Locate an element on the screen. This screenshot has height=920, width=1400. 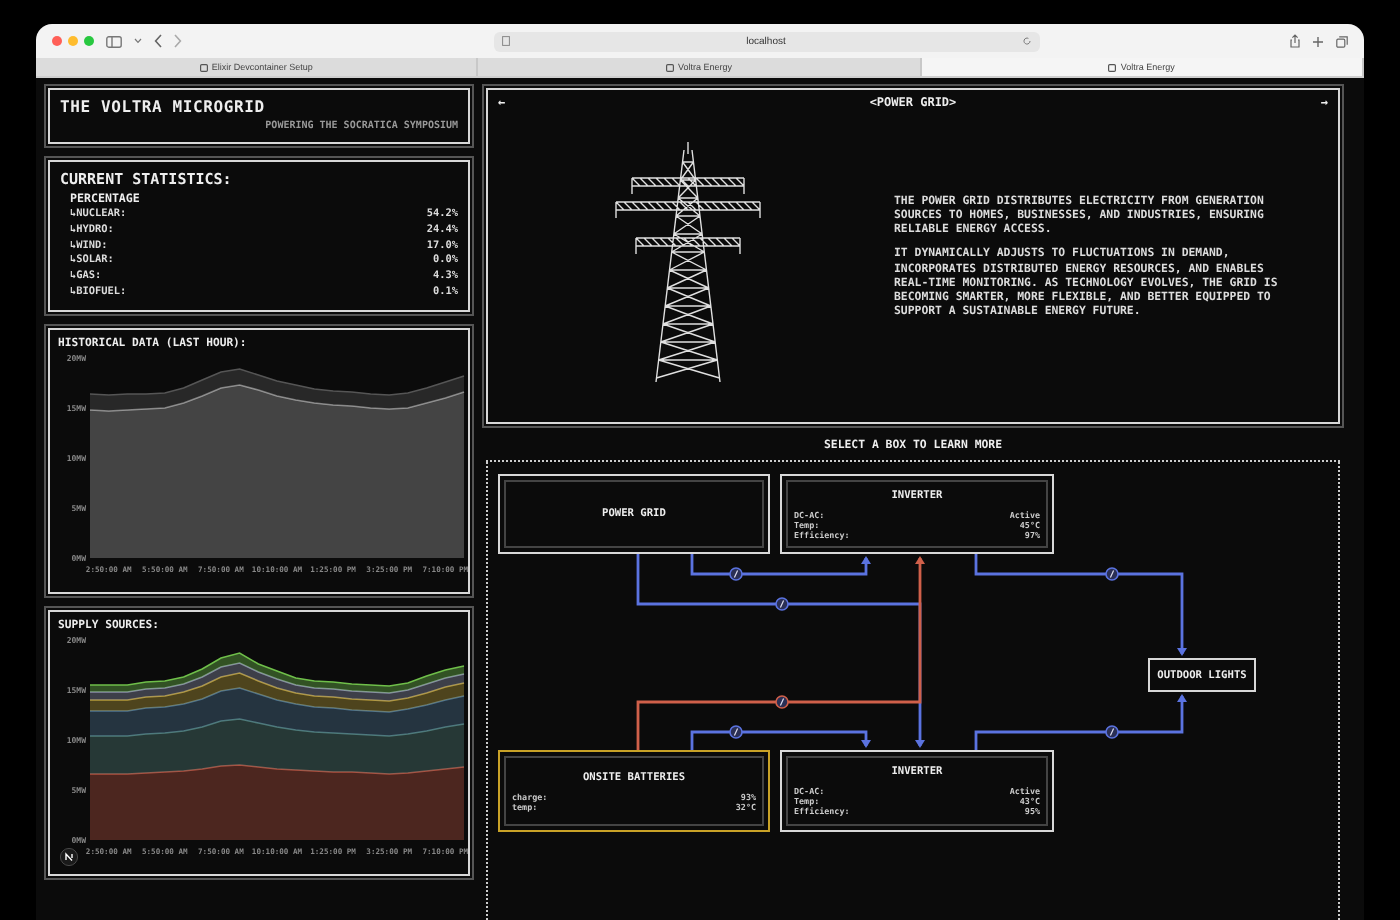
close-icon is located at coordinates (57, 41).